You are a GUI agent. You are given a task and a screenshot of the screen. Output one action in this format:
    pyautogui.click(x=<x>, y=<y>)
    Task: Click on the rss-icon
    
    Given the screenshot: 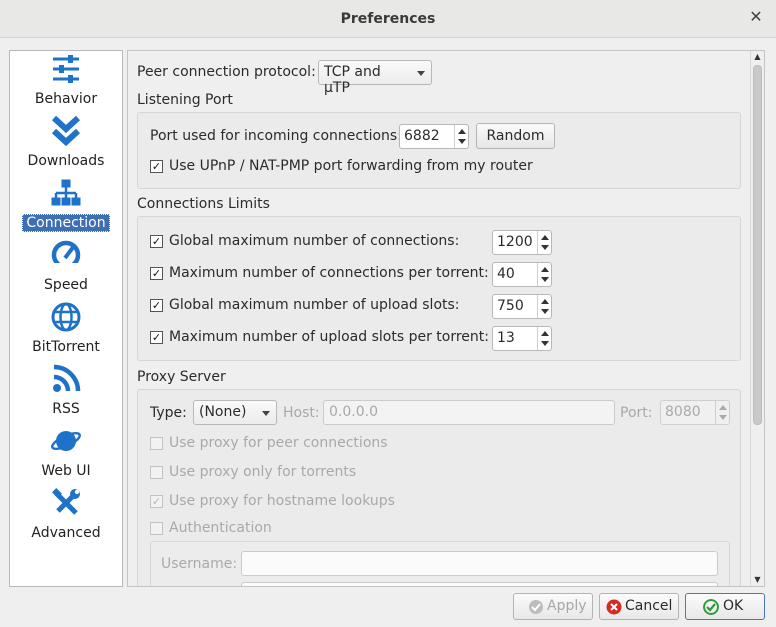 What is the action you would take?
    pyautogui.click(x=67, y=378)
    